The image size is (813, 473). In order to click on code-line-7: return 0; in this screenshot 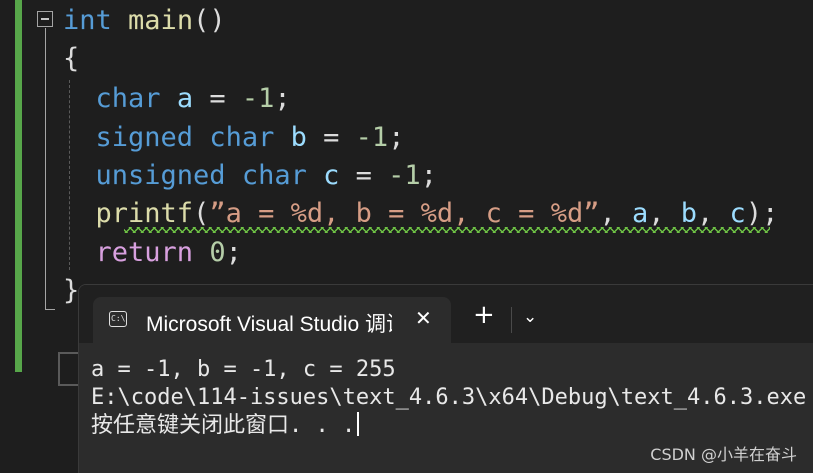, I will do `click(152, 253)`.